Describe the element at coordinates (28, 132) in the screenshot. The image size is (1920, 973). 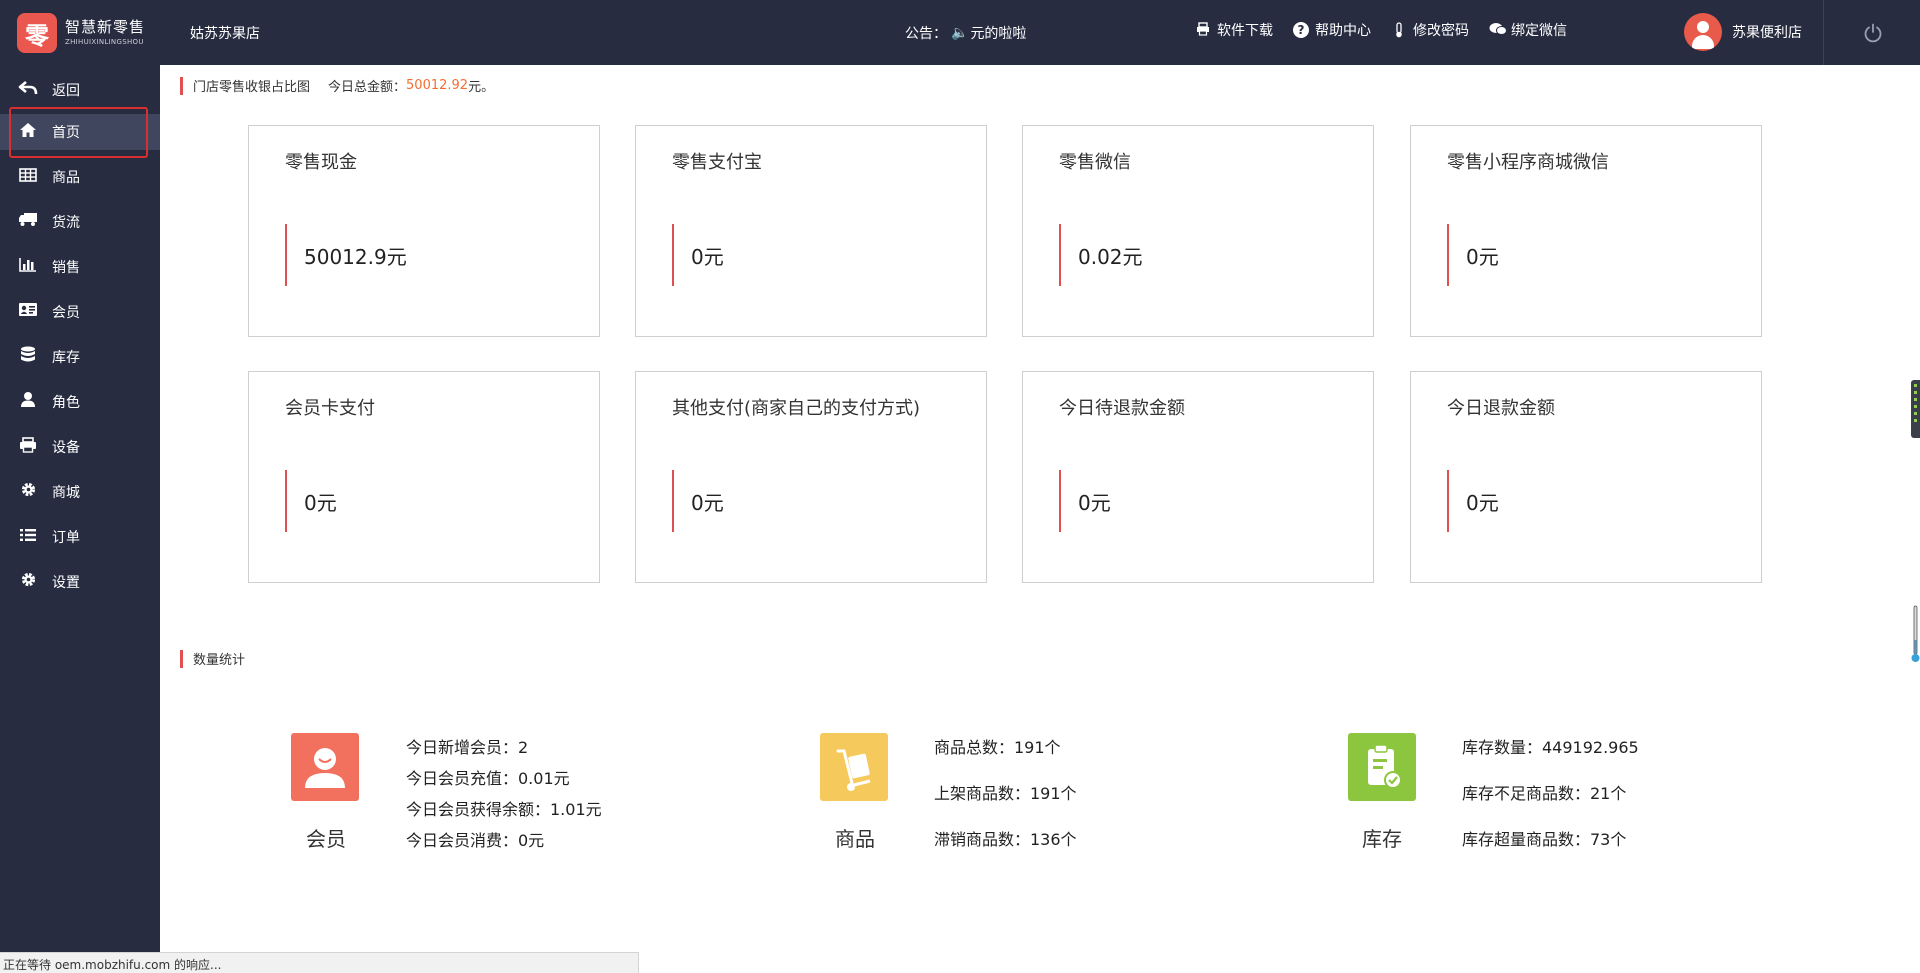
I see `home-icon` at that location.